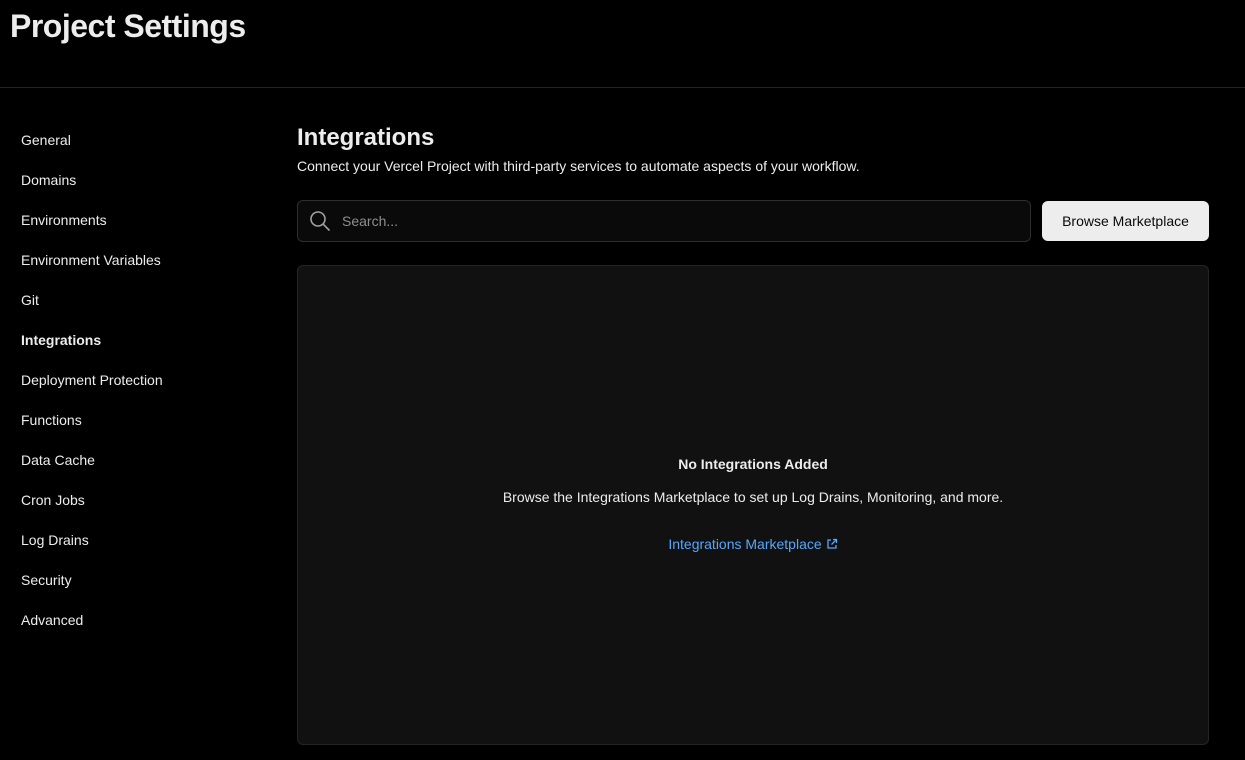  I want to click on search-box, so click(664, 221).